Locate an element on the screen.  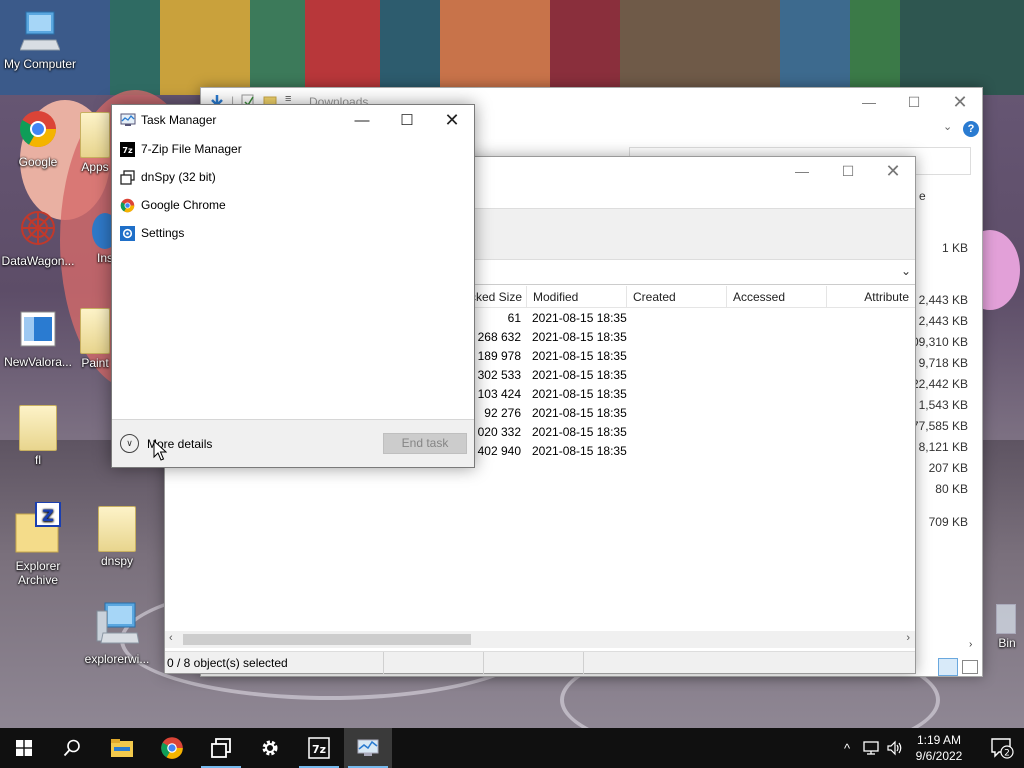
explorer-column-header: e is located at coordinates (922, 196).